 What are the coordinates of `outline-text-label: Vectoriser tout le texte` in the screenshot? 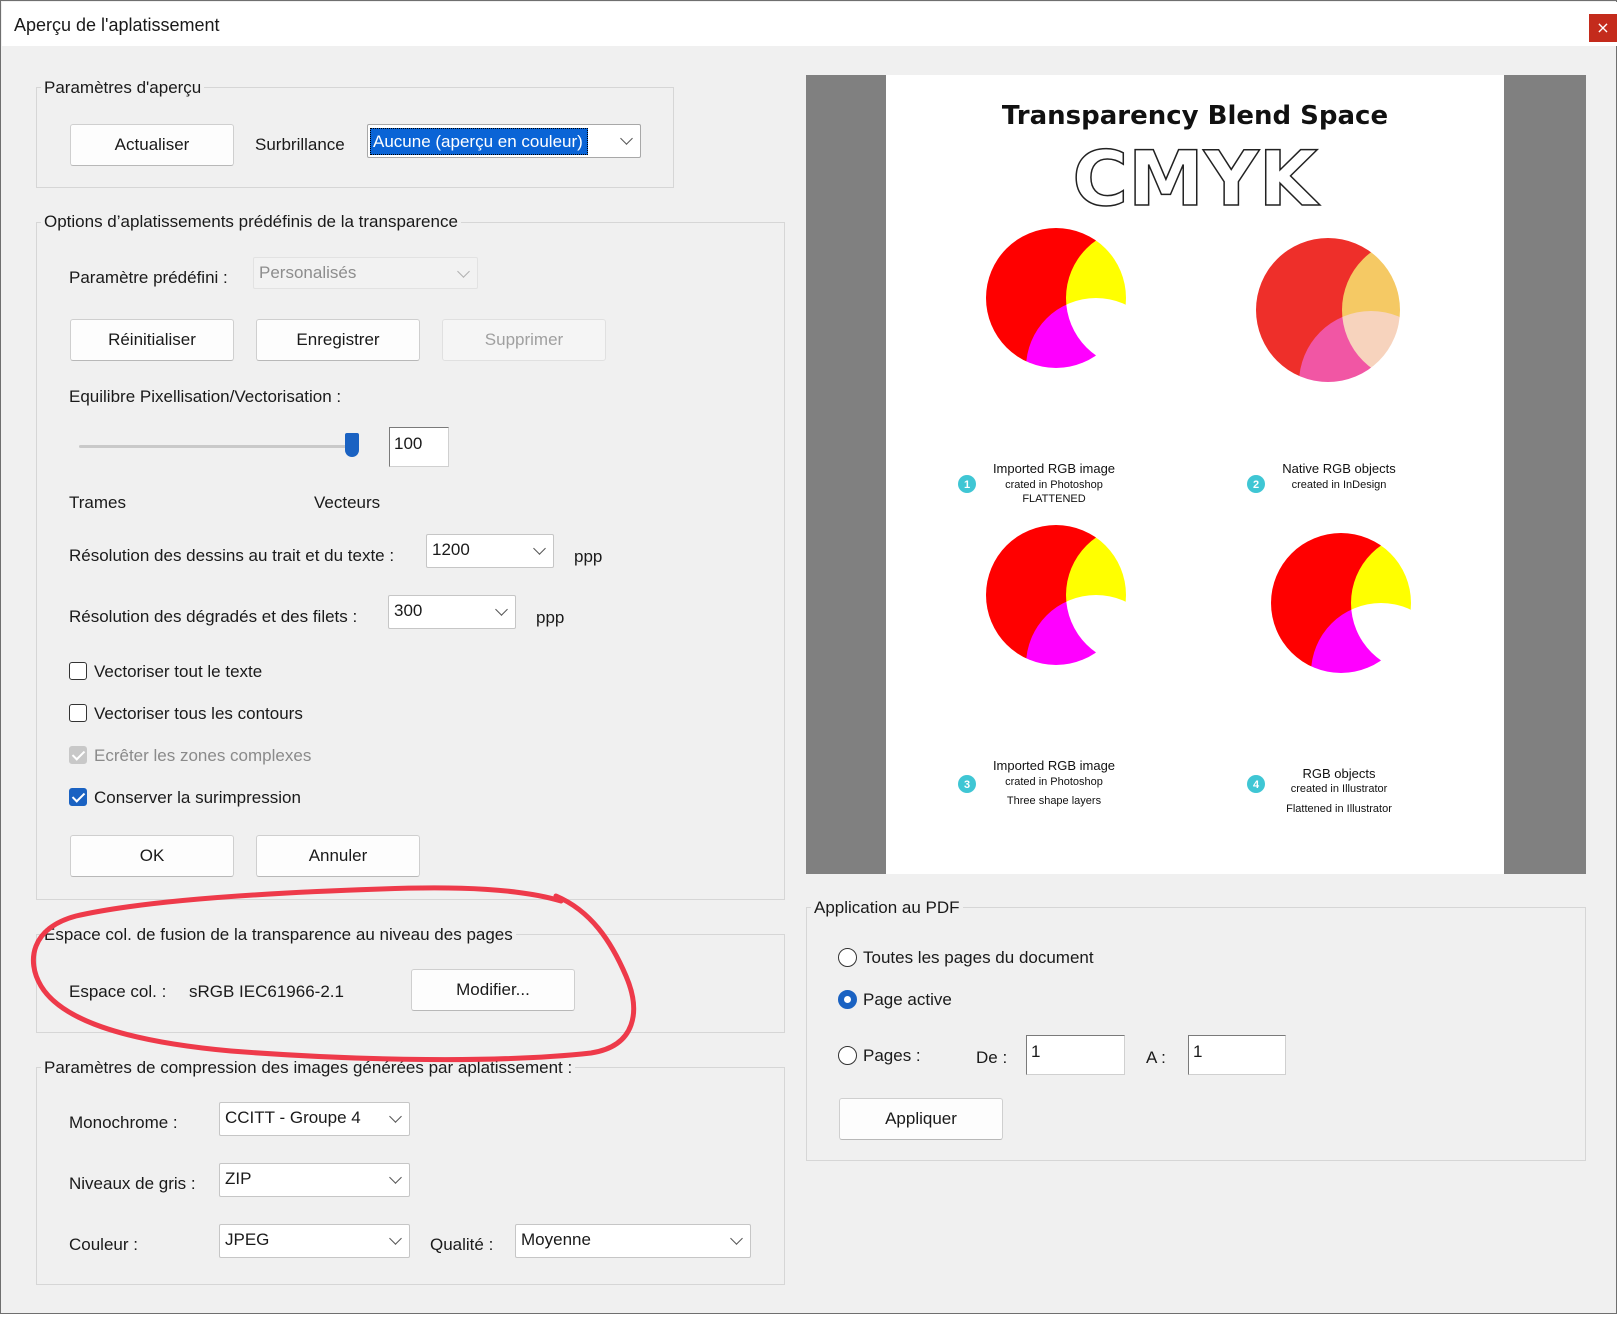 It's located at (178, 671).